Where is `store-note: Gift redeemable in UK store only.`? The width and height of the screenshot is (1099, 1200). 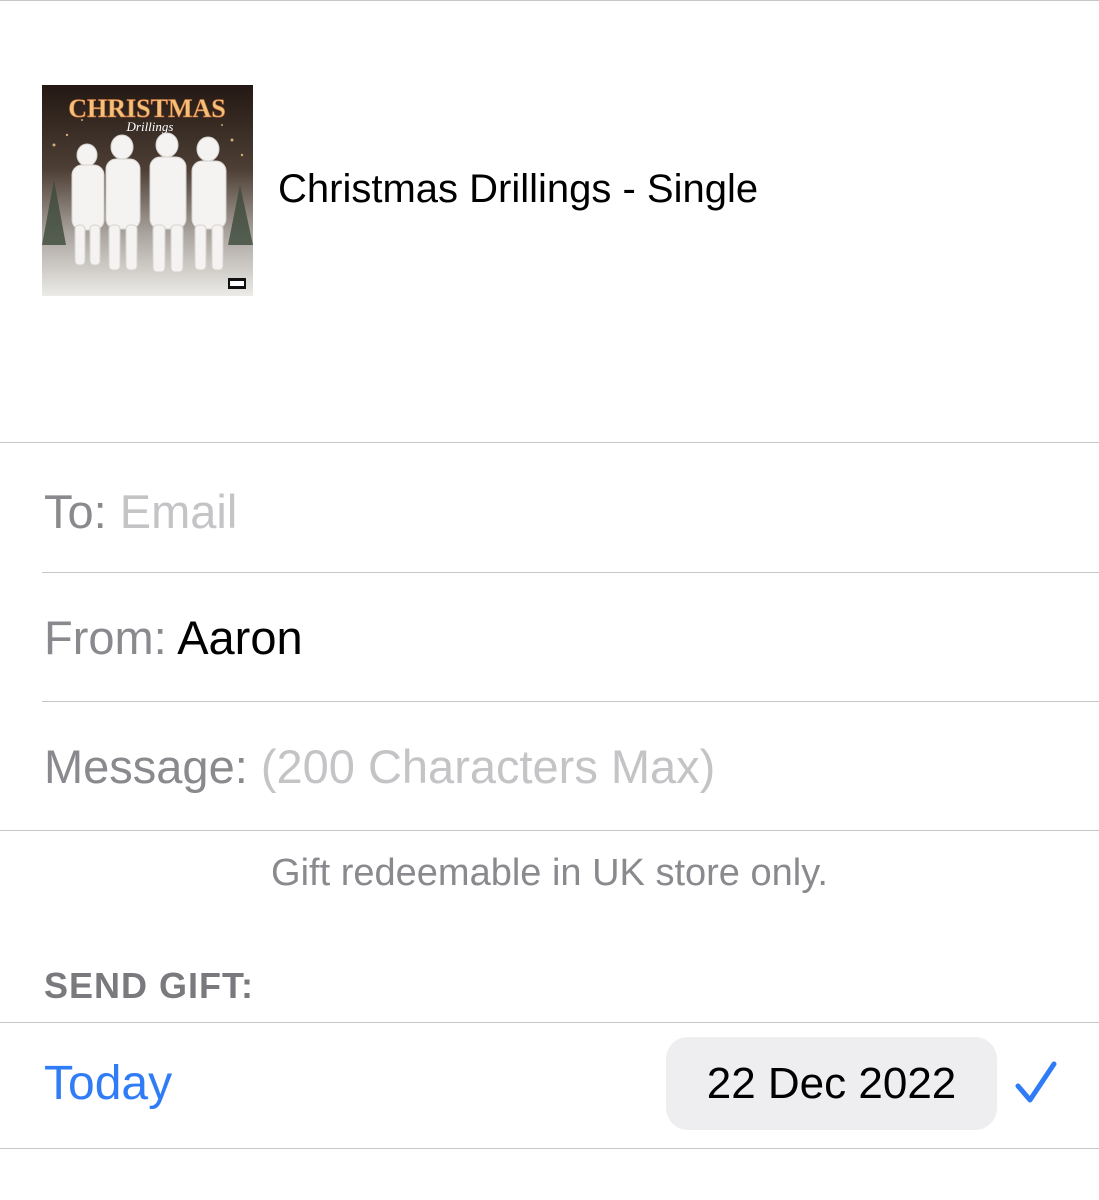
store-note: Gift redeemable in UK store only. is located at coordinates (549, 873).